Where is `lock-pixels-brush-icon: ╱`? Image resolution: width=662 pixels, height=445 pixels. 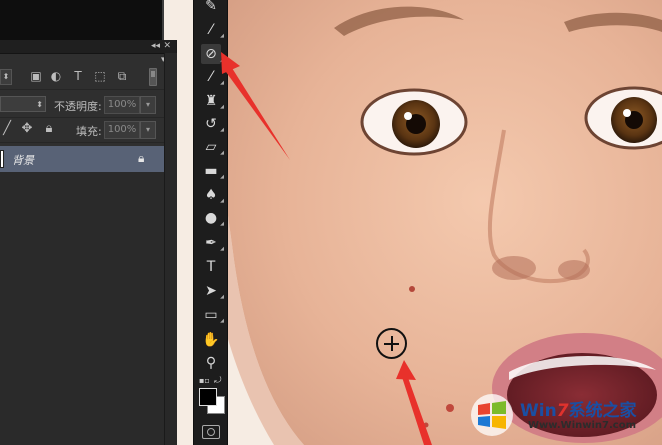 lock-pixels-brush-icon: ╱ is located at coordinates (7, 129).